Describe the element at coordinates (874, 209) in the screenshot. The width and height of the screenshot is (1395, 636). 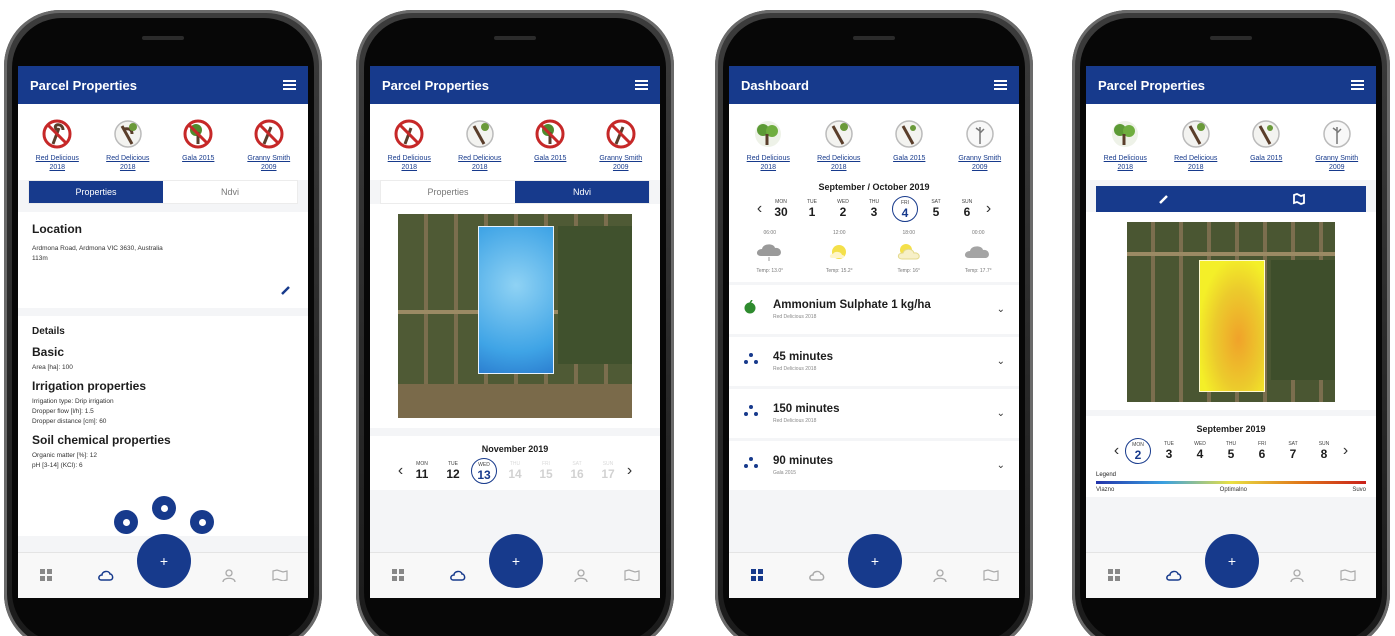
I see `calendar-day: THU 3` at that location.